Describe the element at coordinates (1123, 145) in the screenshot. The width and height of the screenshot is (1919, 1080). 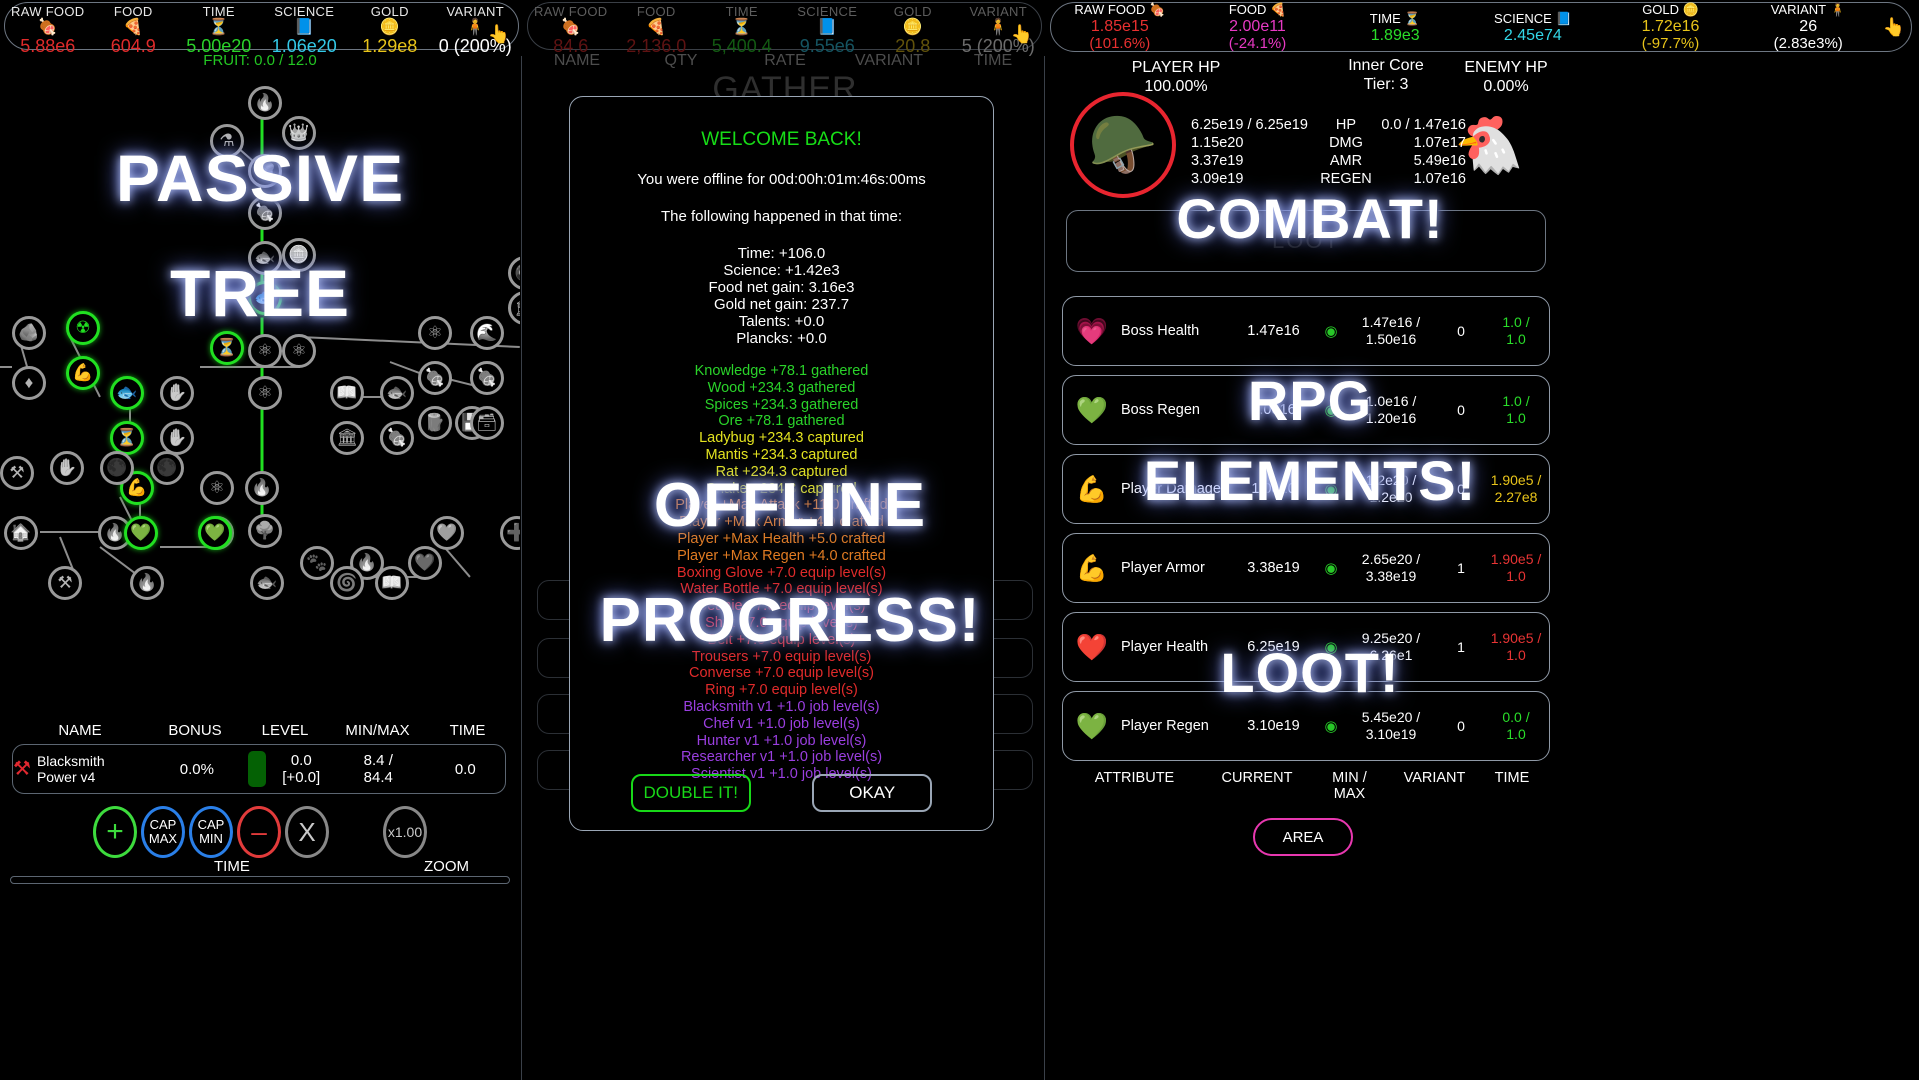
I see `player-avatar: 🪖` at that location.